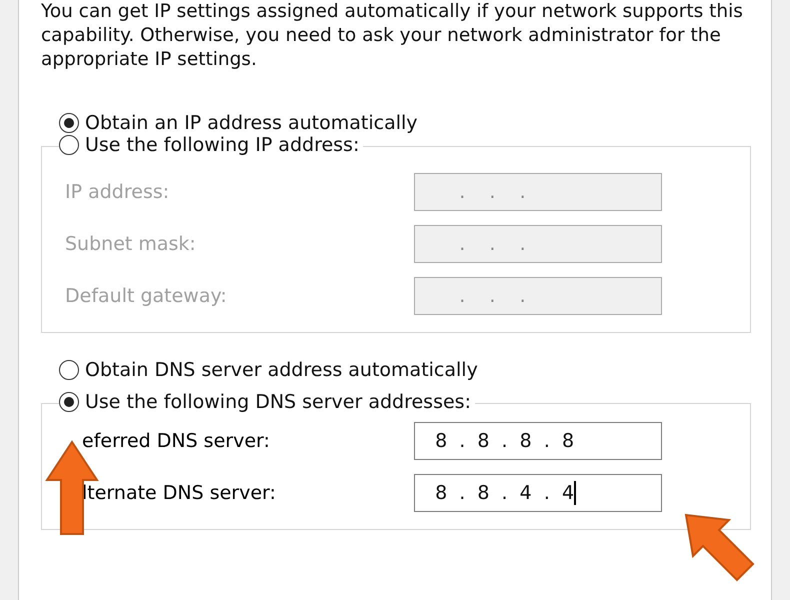 The image size is (790, 600). What do you see at coordinates (278, 402) in the screenshot?
I see `radio-label: Use the following DNS server addresses:` at bounding box center [278, 402].